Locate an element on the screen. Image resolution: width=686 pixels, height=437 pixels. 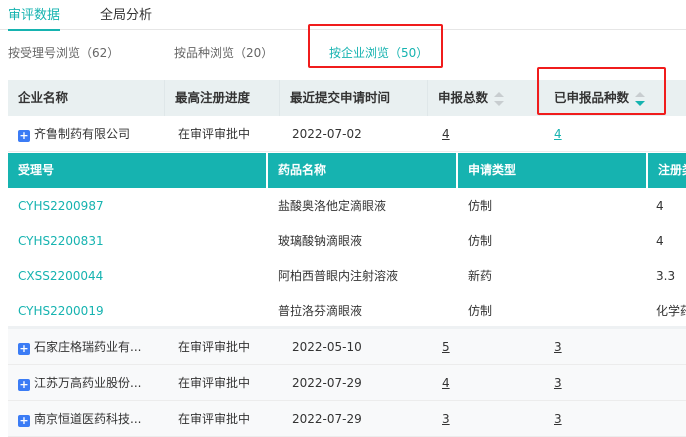
app-type: 新药 is located at coordinates (480, 276).